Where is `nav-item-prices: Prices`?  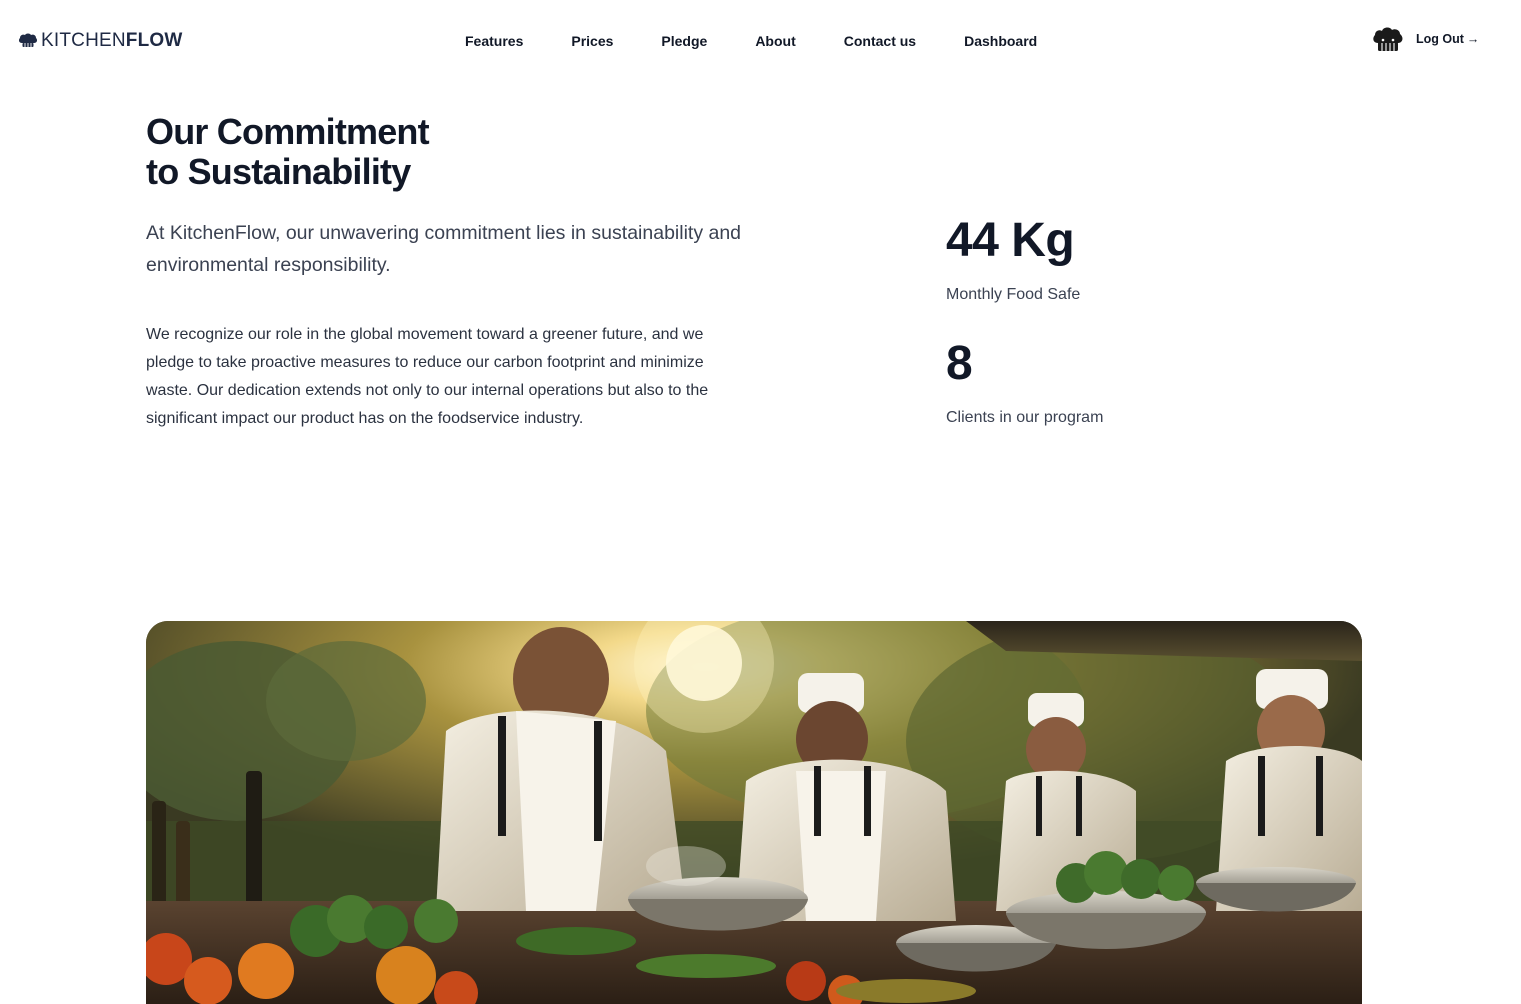 nav-item-prices: Prices is located at coordinates (592, 41).